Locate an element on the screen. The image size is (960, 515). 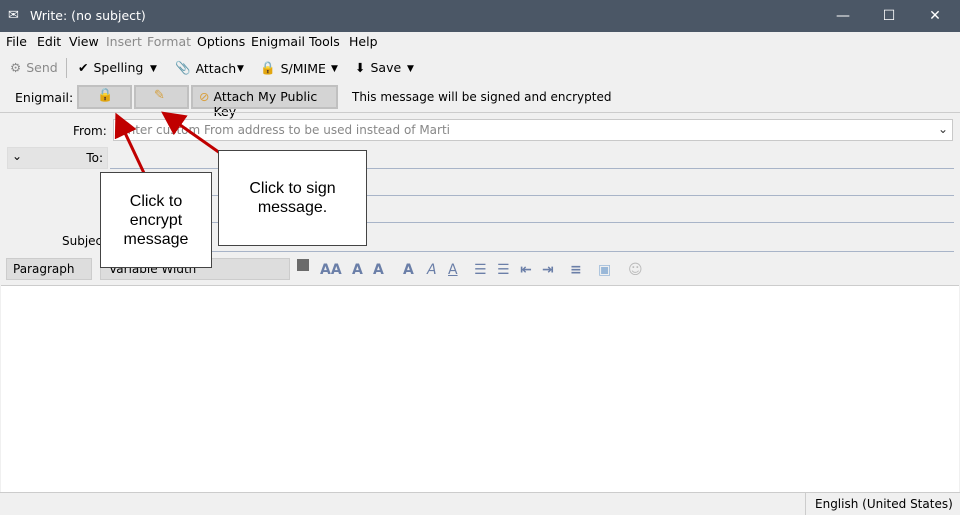
encrypt-callout: Click to encrypt message is located at coordinates (156, 220).